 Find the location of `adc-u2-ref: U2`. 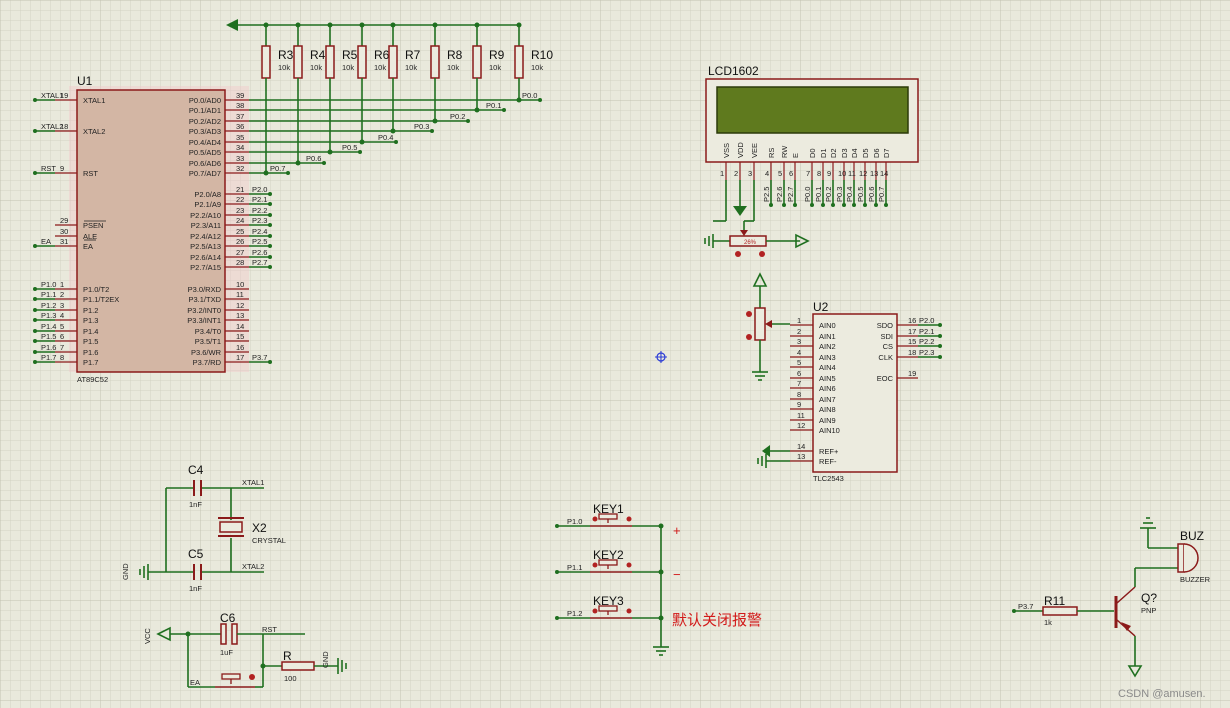

adc-u2-ref: U2 is located at coordinates (821, 307).